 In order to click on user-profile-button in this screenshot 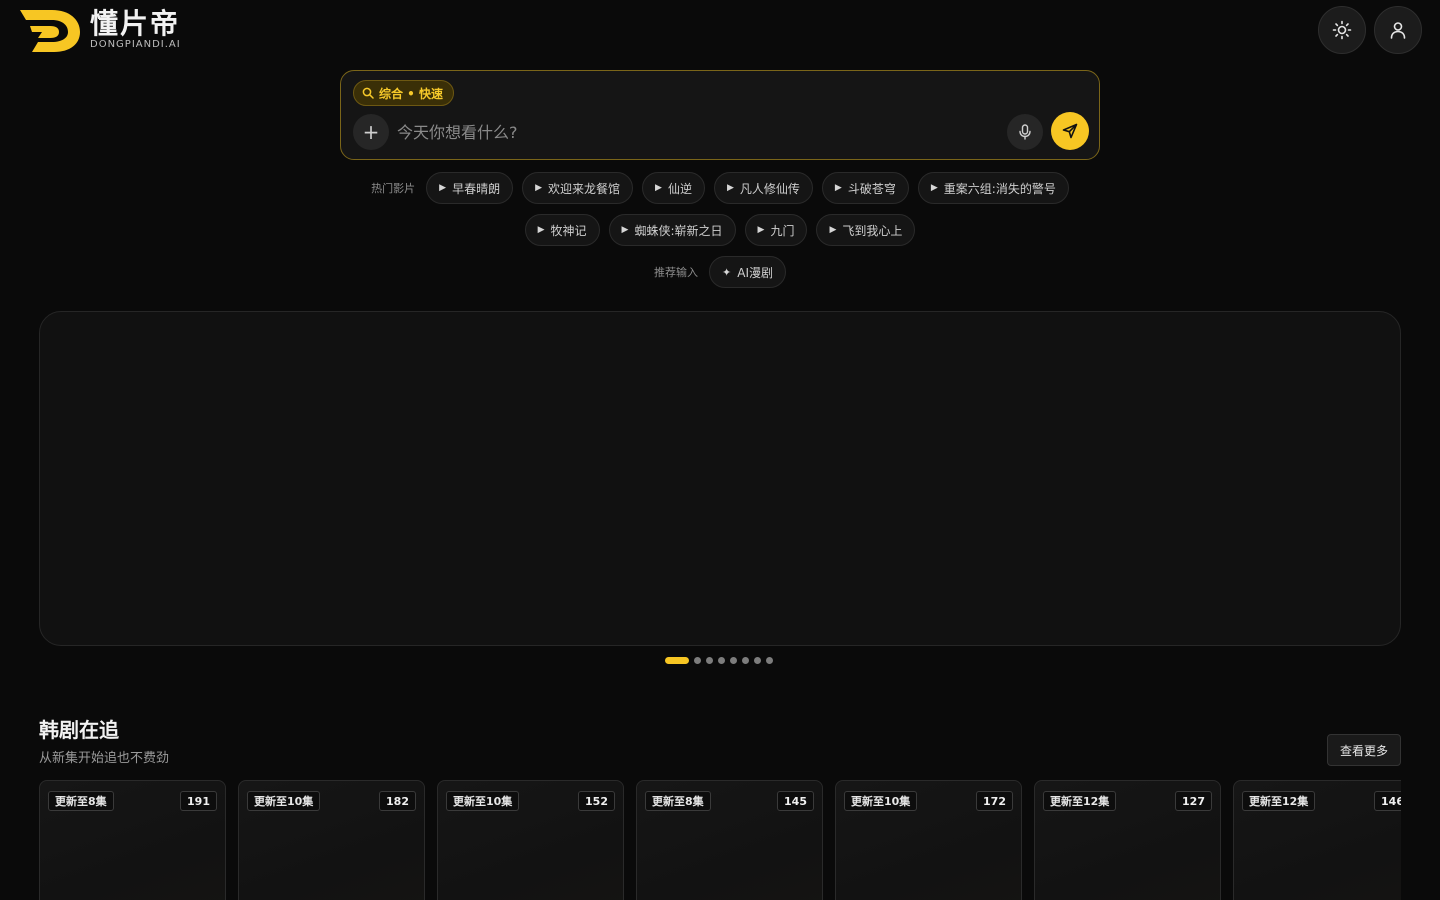, I will do `click(1398, 30)`.